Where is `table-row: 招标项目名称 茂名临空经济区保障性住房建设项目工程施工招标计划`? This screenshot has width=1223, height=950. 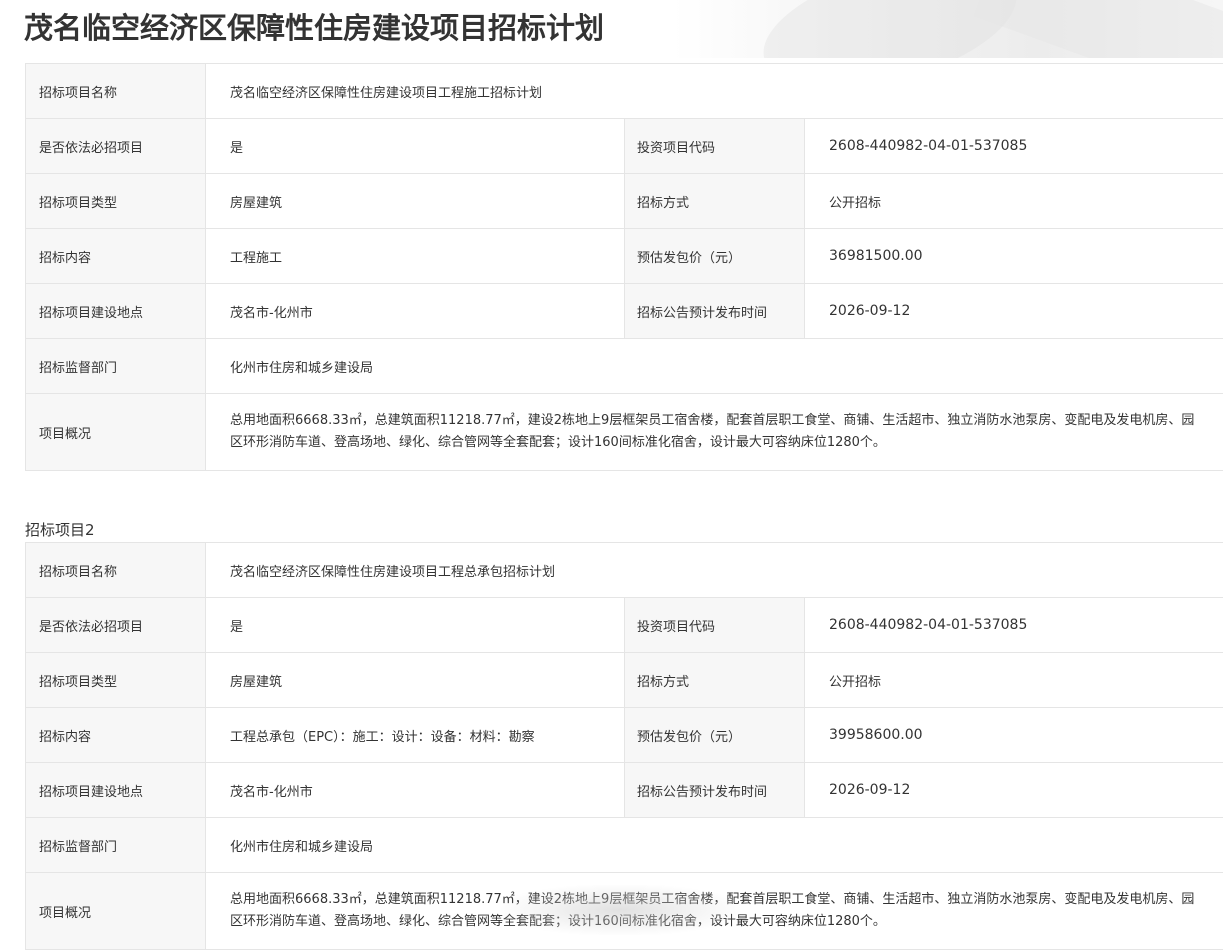 table-row: 招标项目名称 茂名临空经济区保障性住房建设项目工程施工招标计划 is located at coordinates (624, 91).